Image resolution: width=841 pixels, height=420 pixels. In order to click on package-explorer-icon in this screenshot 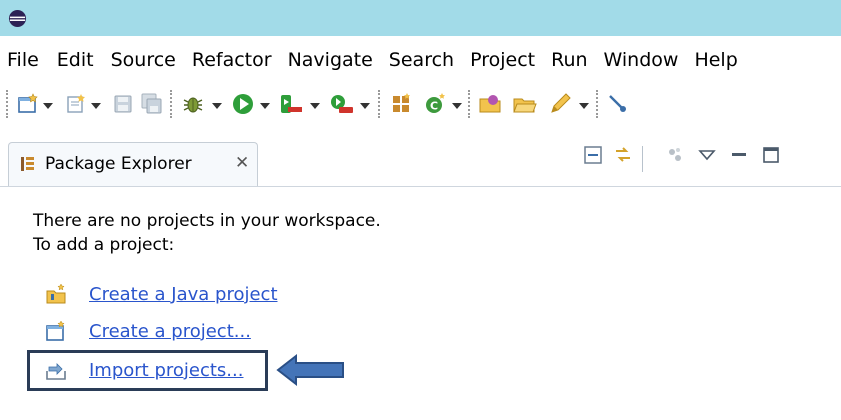, I will do `click(27, 164)`.